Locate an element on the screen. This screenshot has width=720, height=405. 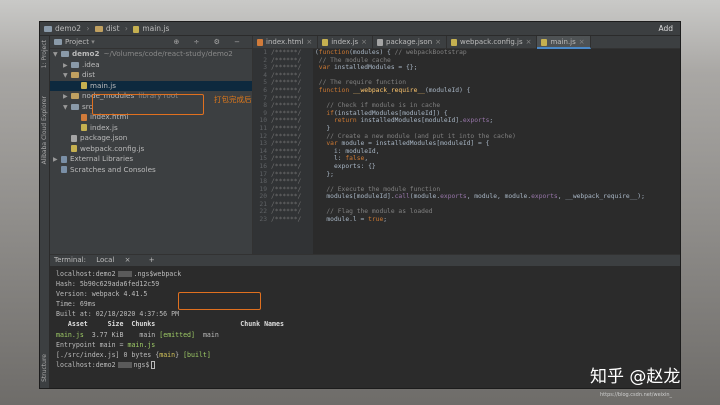
tree-item-scratches-and-consoles: Scratches and Consoles is located at coordinates (151, 170).